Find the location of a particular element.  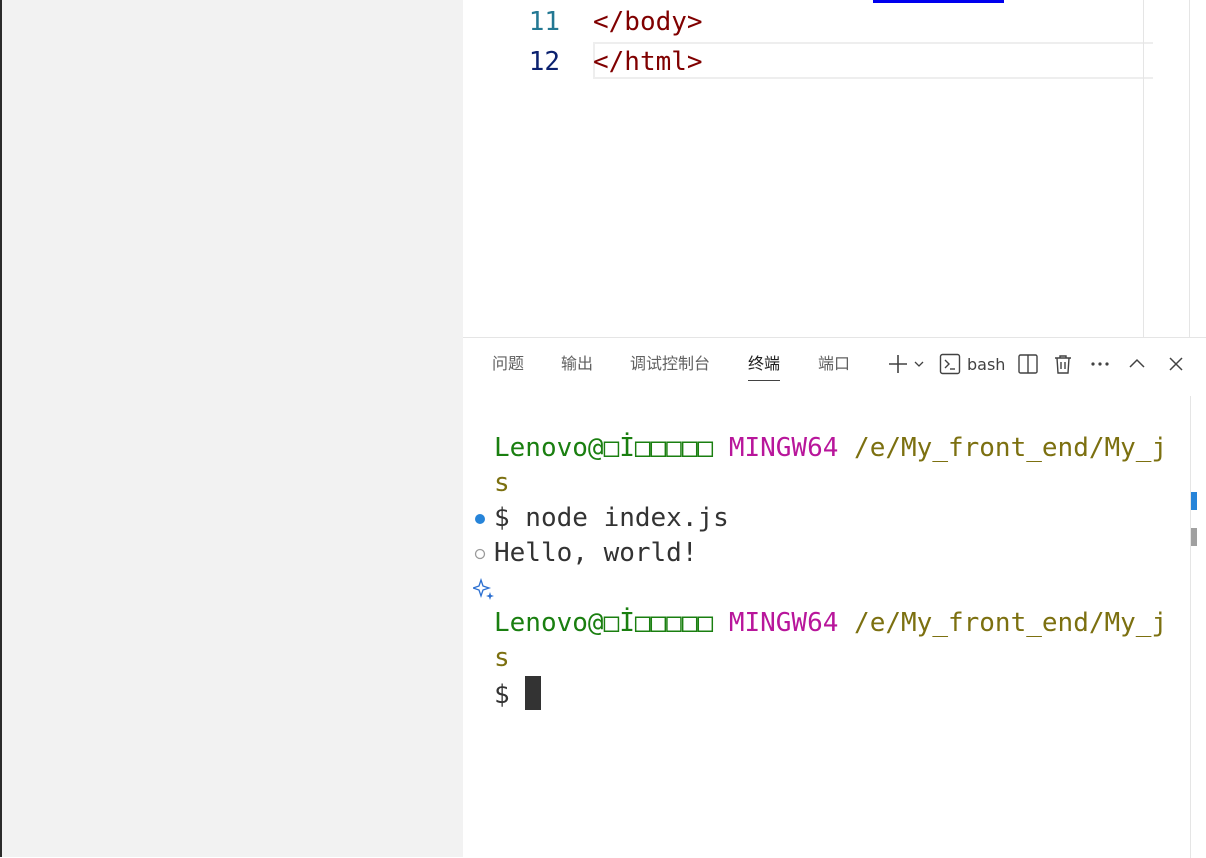

success-decoration-icon is located at coordinates (480, 519).